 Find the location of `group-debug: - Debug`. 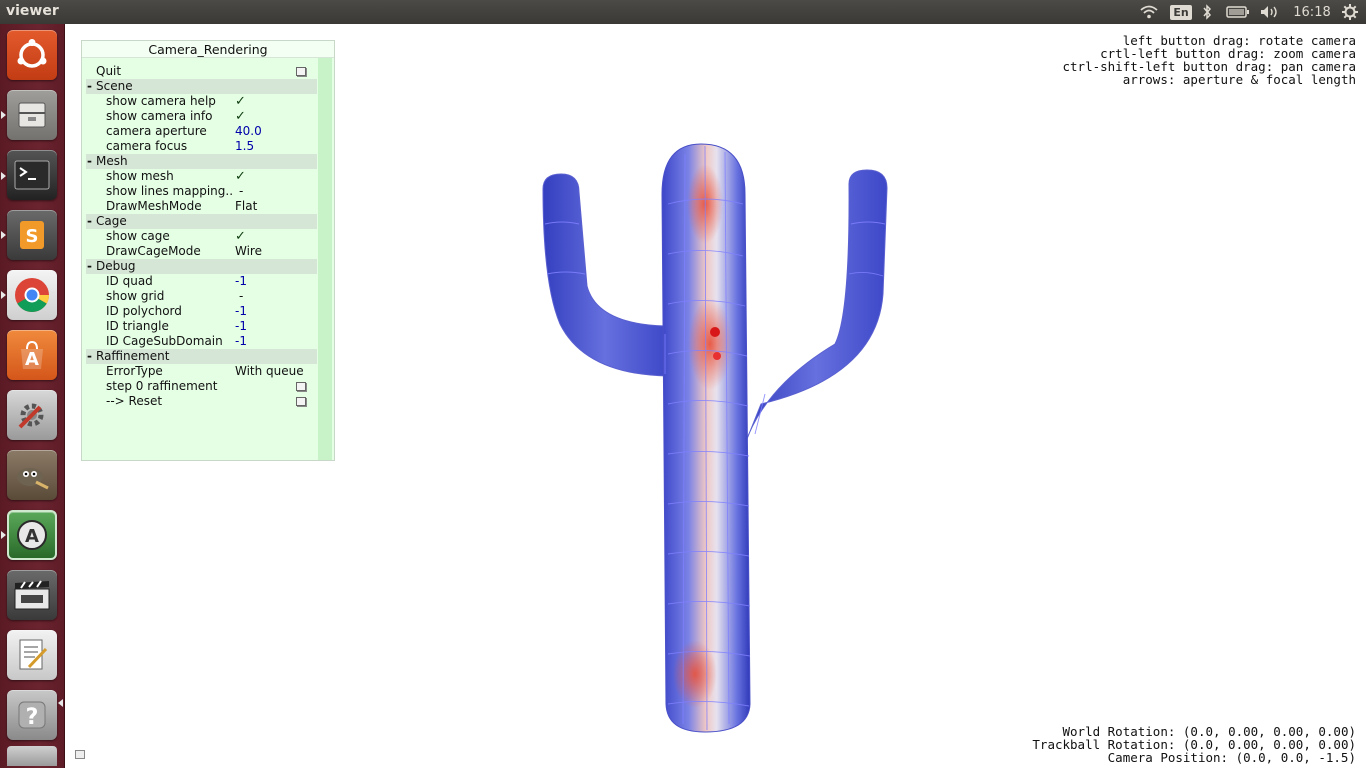

group-debug: - Debug is located at coordinates (201, 266).